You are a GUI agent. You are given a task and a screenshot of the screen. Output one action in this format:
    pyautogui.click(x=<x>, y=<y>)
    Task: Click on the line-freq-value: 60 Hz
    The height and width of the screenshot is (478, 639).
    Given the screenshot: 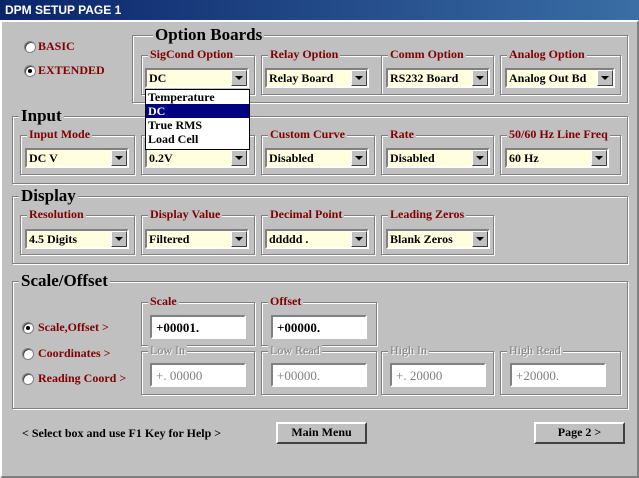 What is the action you would take?
    pyautogui.click(x=524, y=158)
    